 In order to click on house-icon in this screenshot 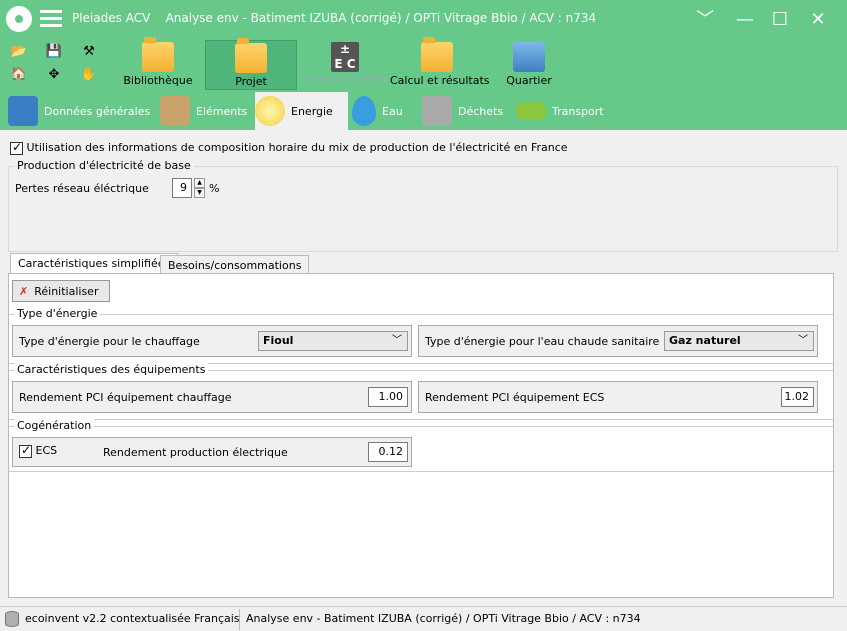, I will do `click(175, 111)`.